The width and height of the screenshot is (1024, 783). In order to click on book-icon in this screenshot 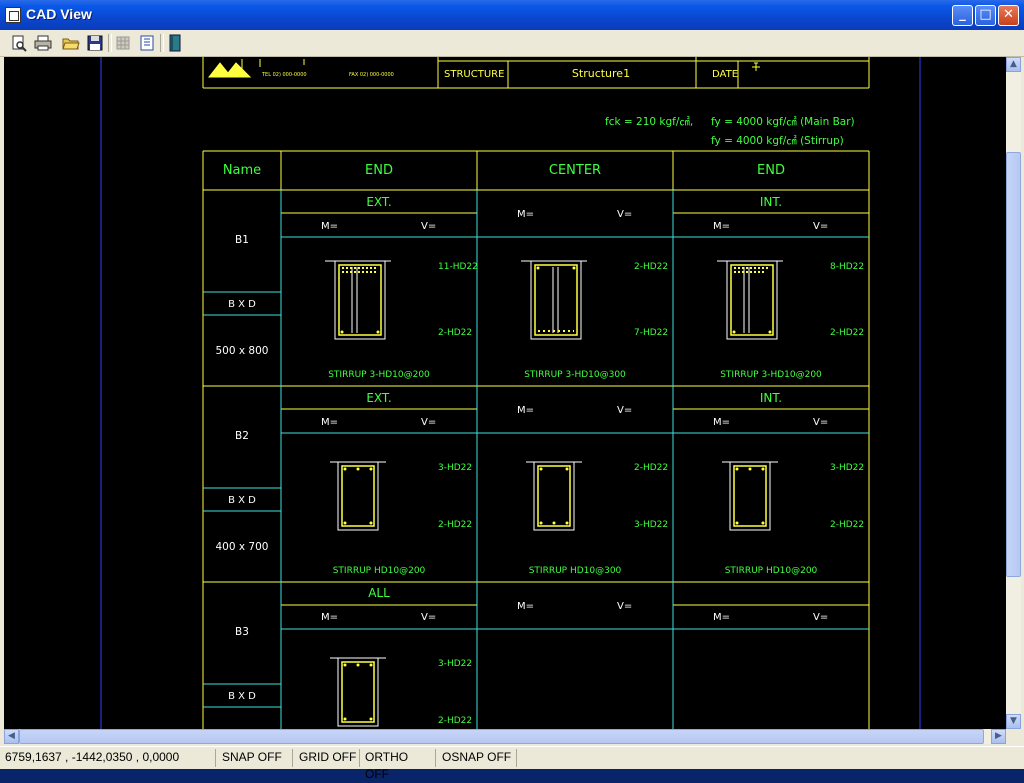, I will do `click(175, 43)`.